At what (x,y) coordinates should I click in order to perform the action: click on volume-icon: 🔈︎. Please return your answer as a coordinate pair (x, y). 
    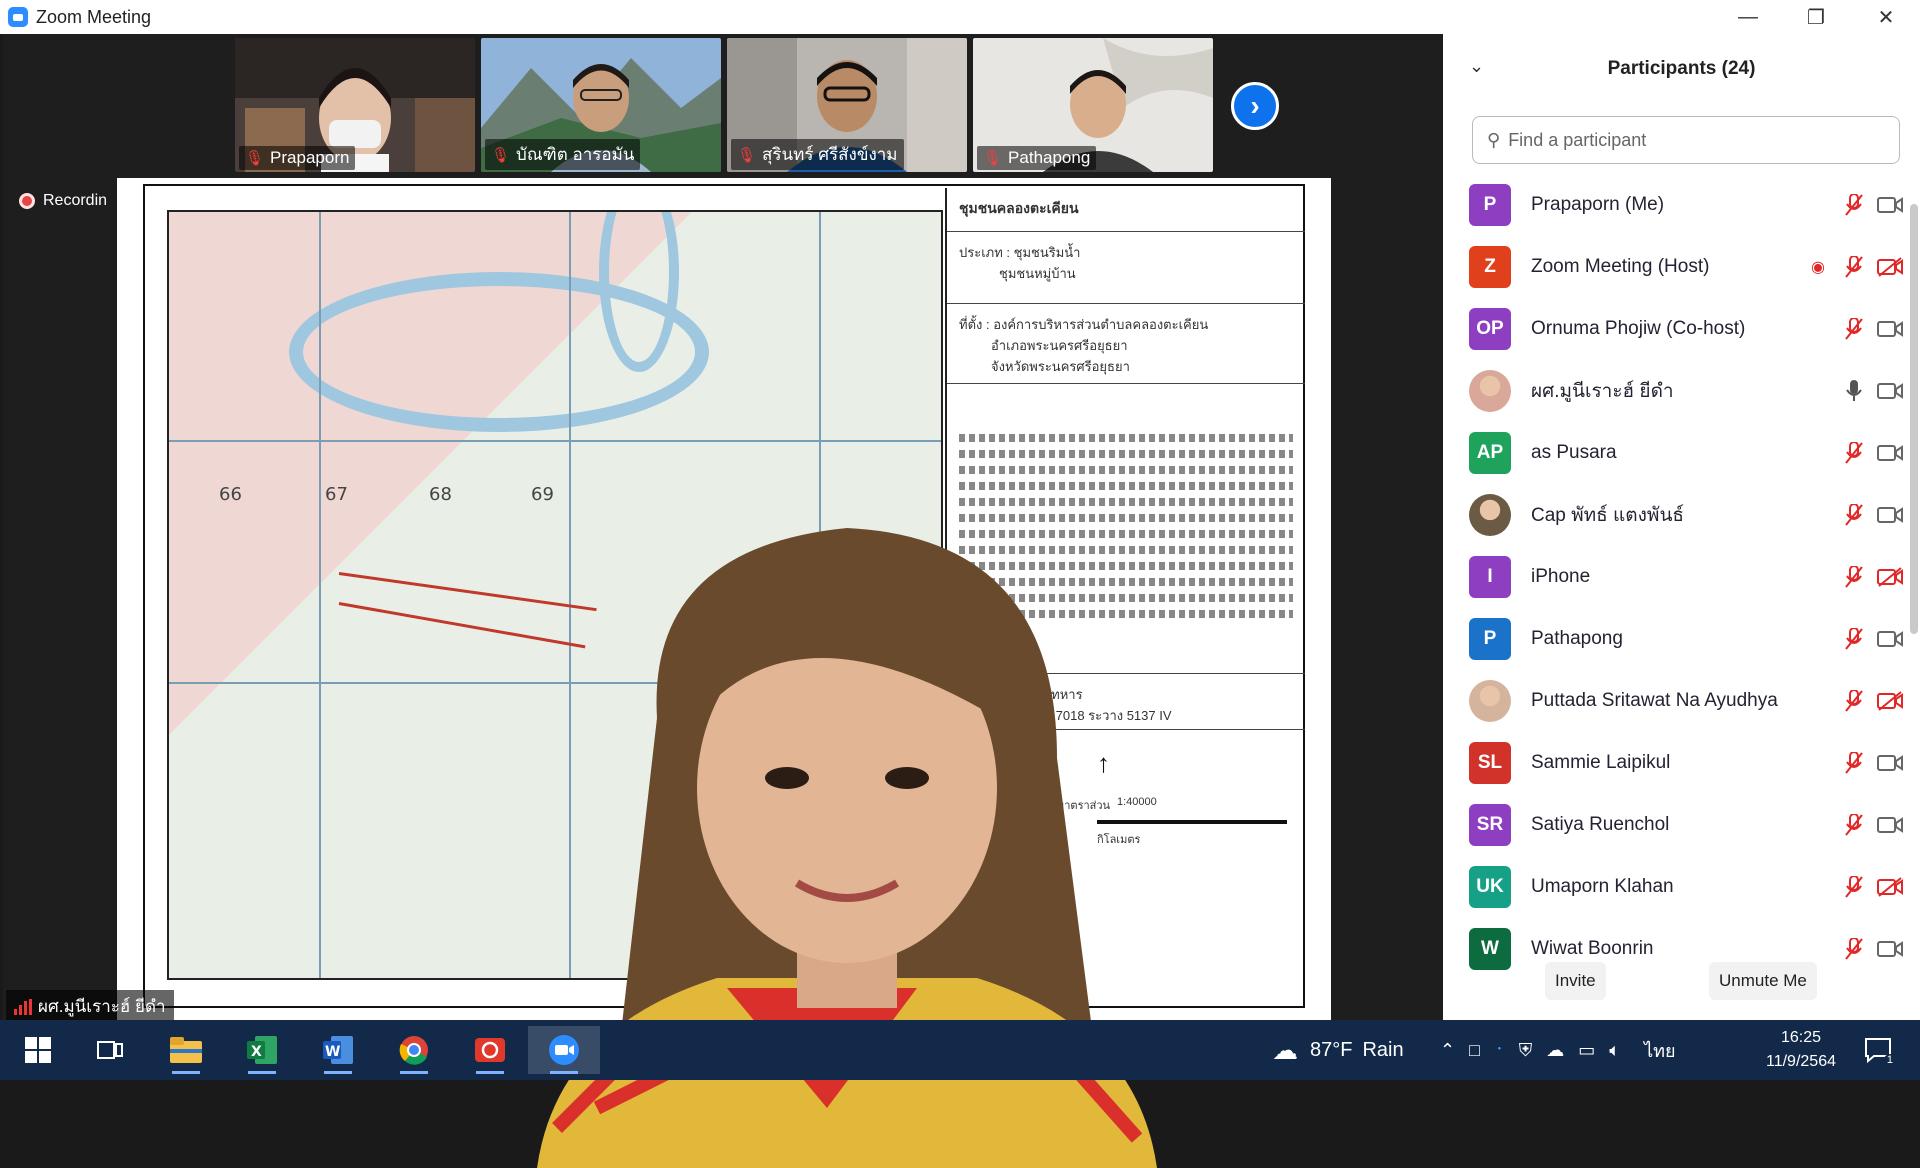
    Looking at the image, I should click on (1614, 1050).